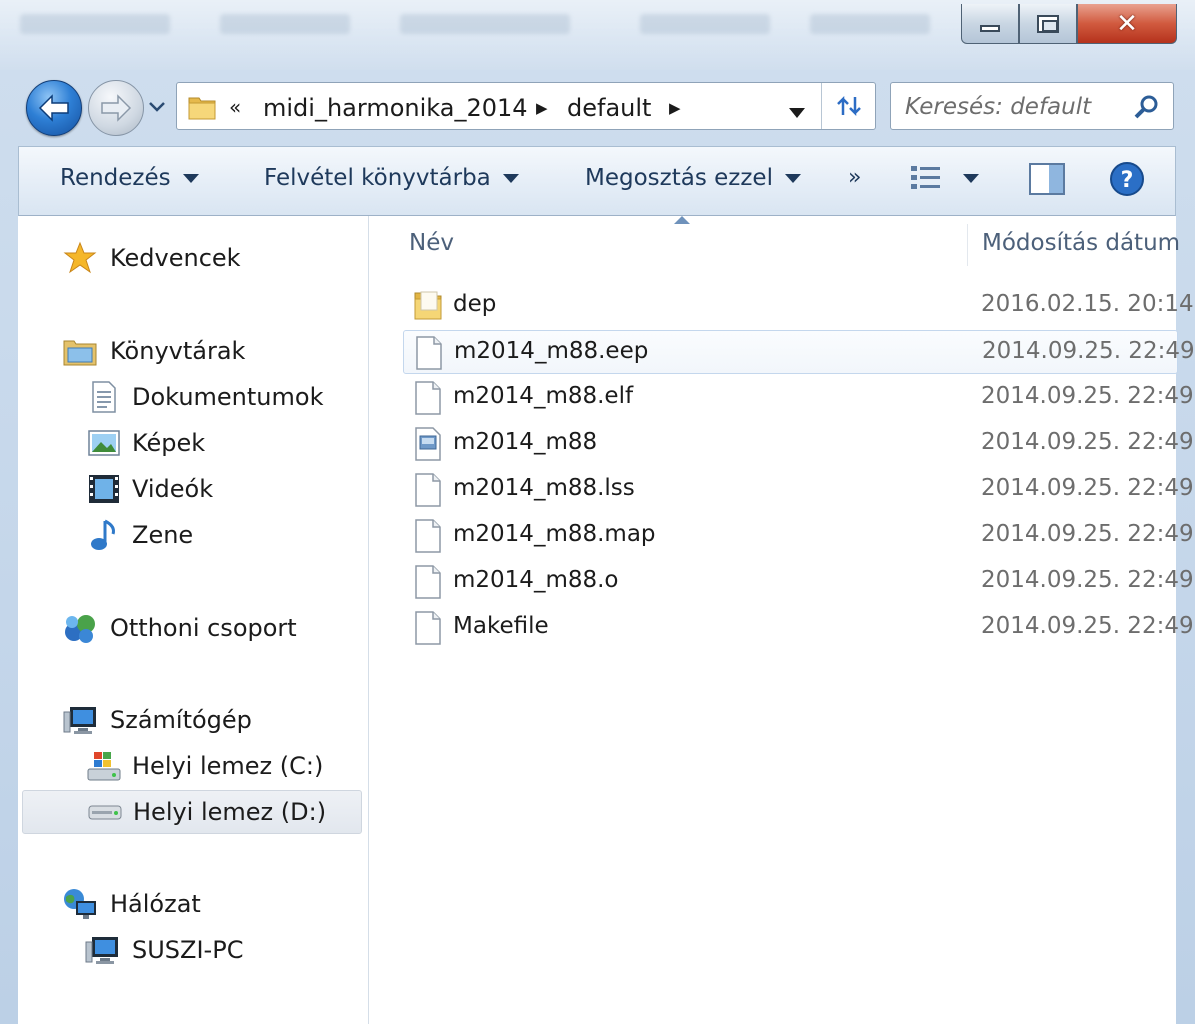  I want to click on search-box, so click(1032, 106).